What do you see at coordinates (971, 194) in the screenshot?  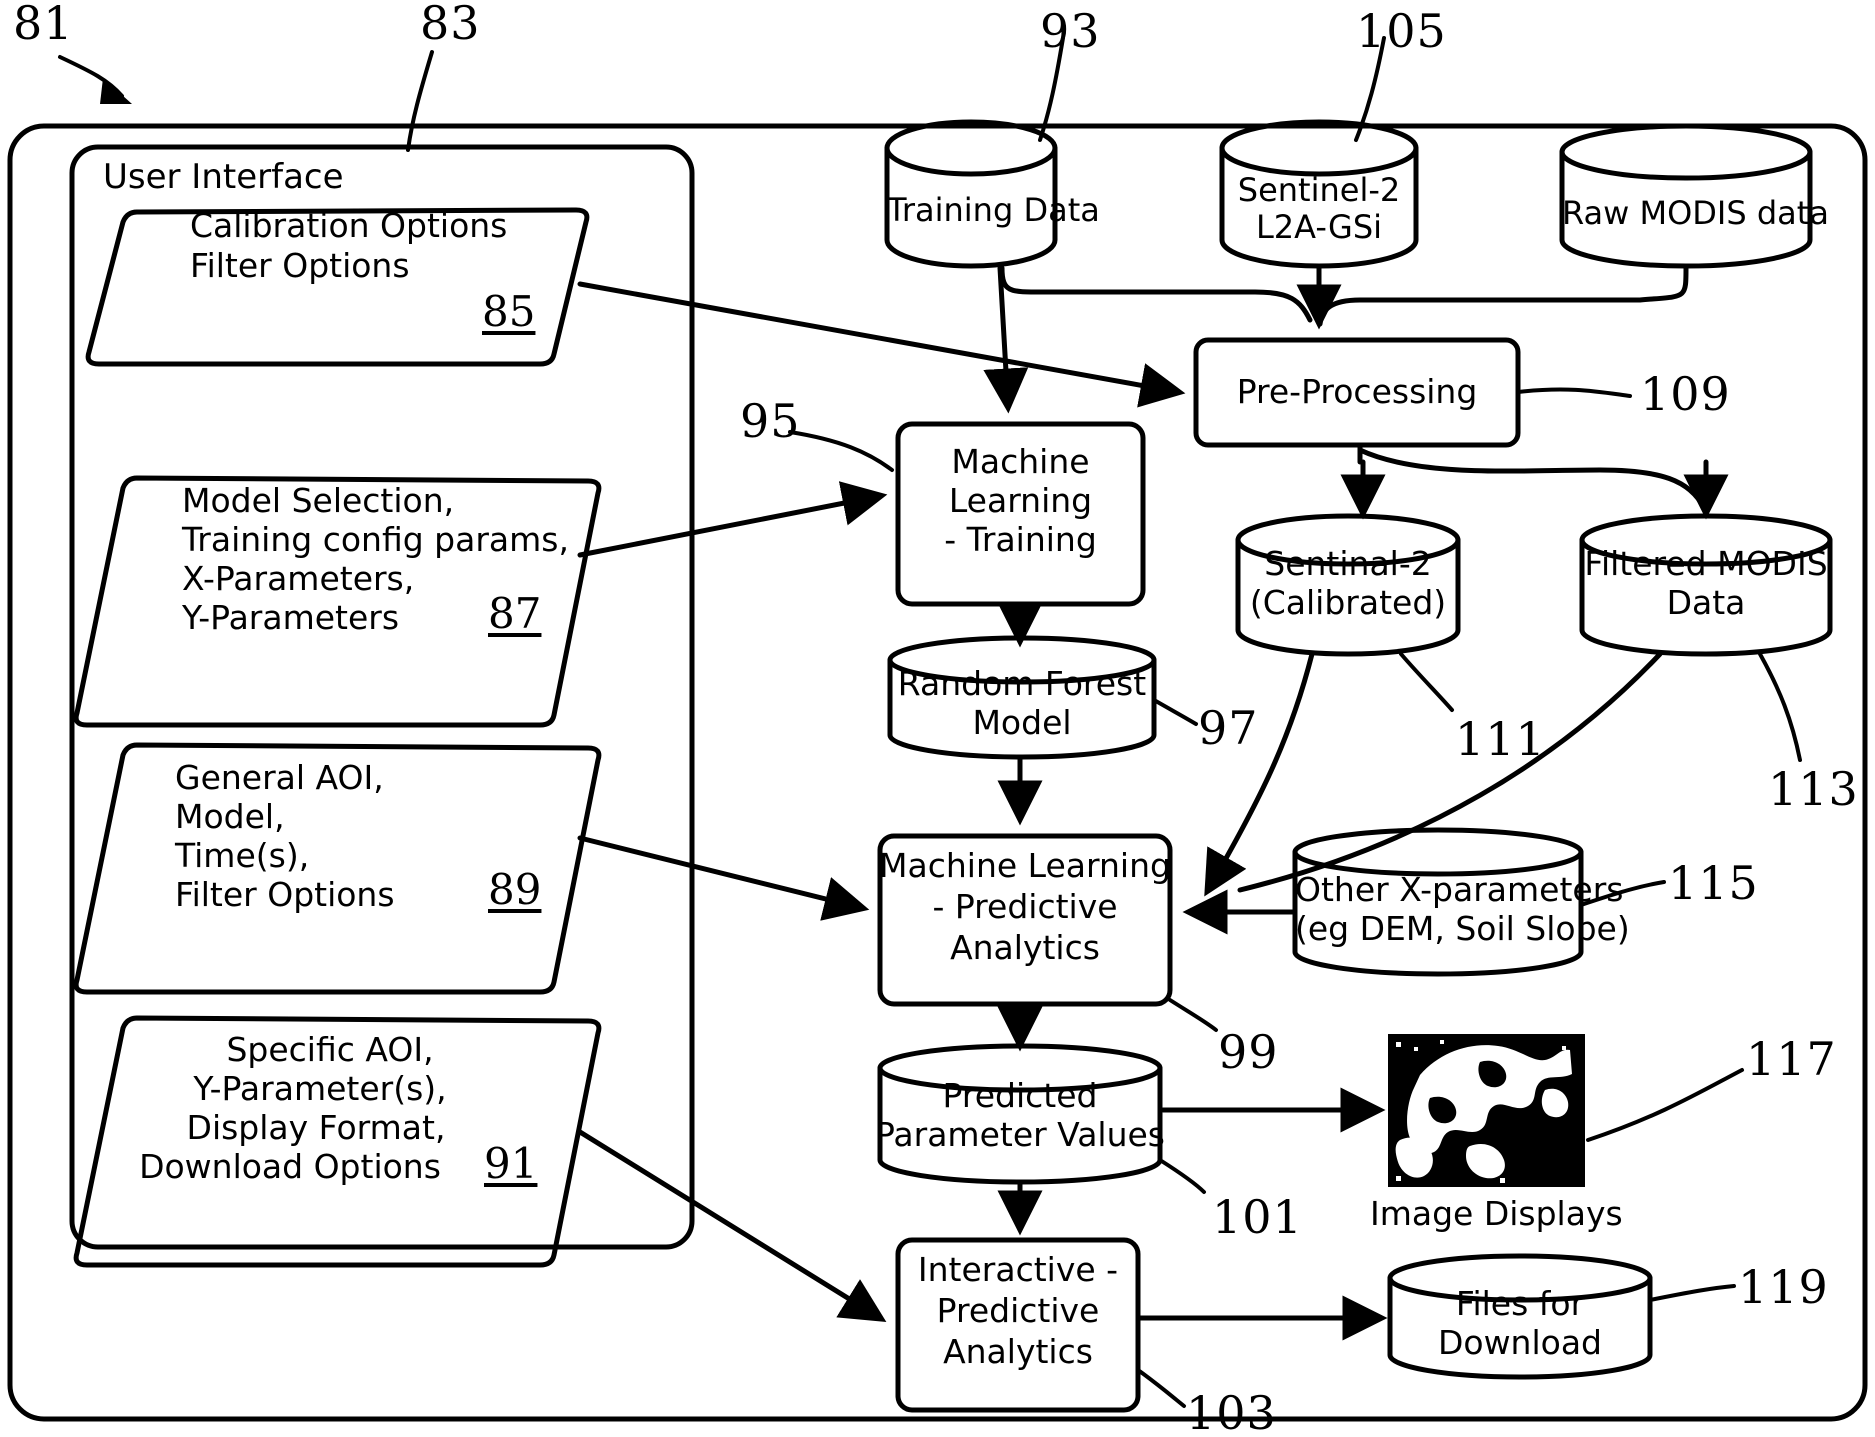 I see `cyl-training-data` at bounding box center [971, 194].